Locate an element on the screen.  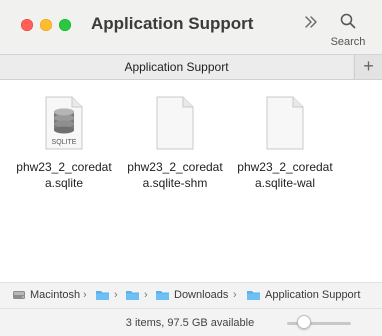
tab-bar: Application Support + is located at coordinates (191, 67).